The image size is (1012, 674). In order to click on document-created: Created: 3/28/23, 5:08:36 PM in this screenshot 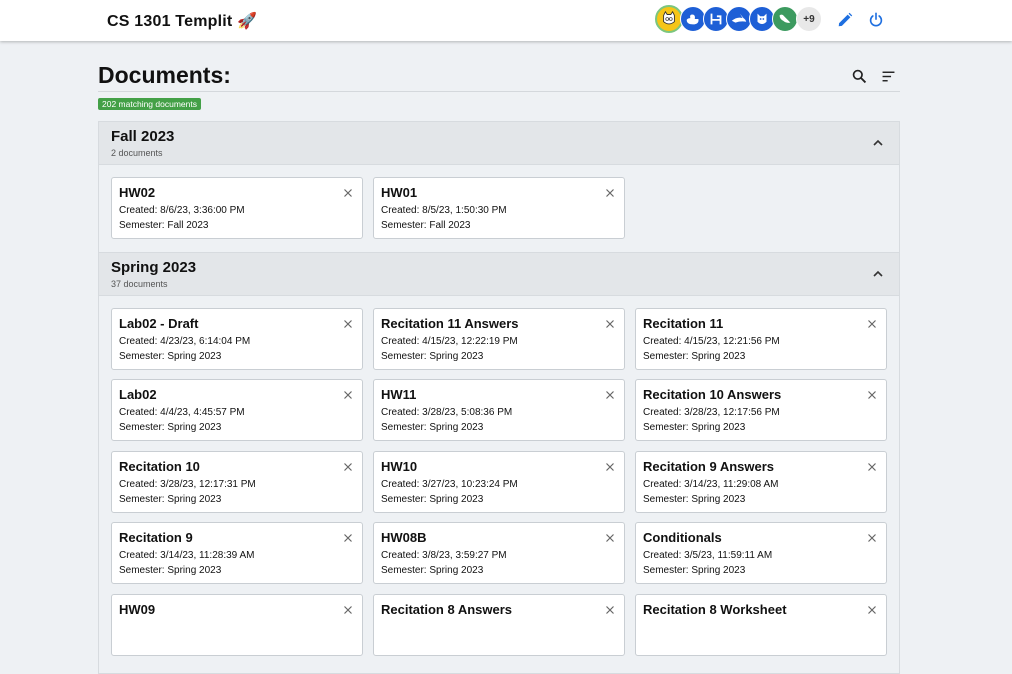, I will do `click(447, 412)`.